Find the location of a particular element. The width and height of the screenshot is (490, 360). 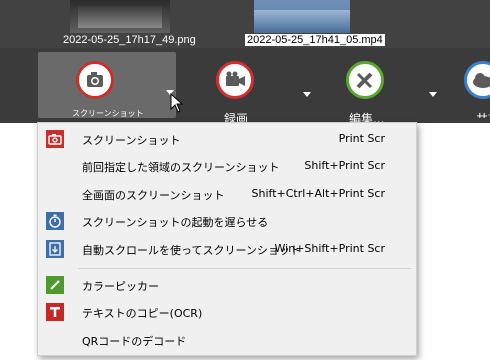

thumbnail-mp4-label: 2022-05-25_17h41_05.mp4 is located at coordinates (315, 40).